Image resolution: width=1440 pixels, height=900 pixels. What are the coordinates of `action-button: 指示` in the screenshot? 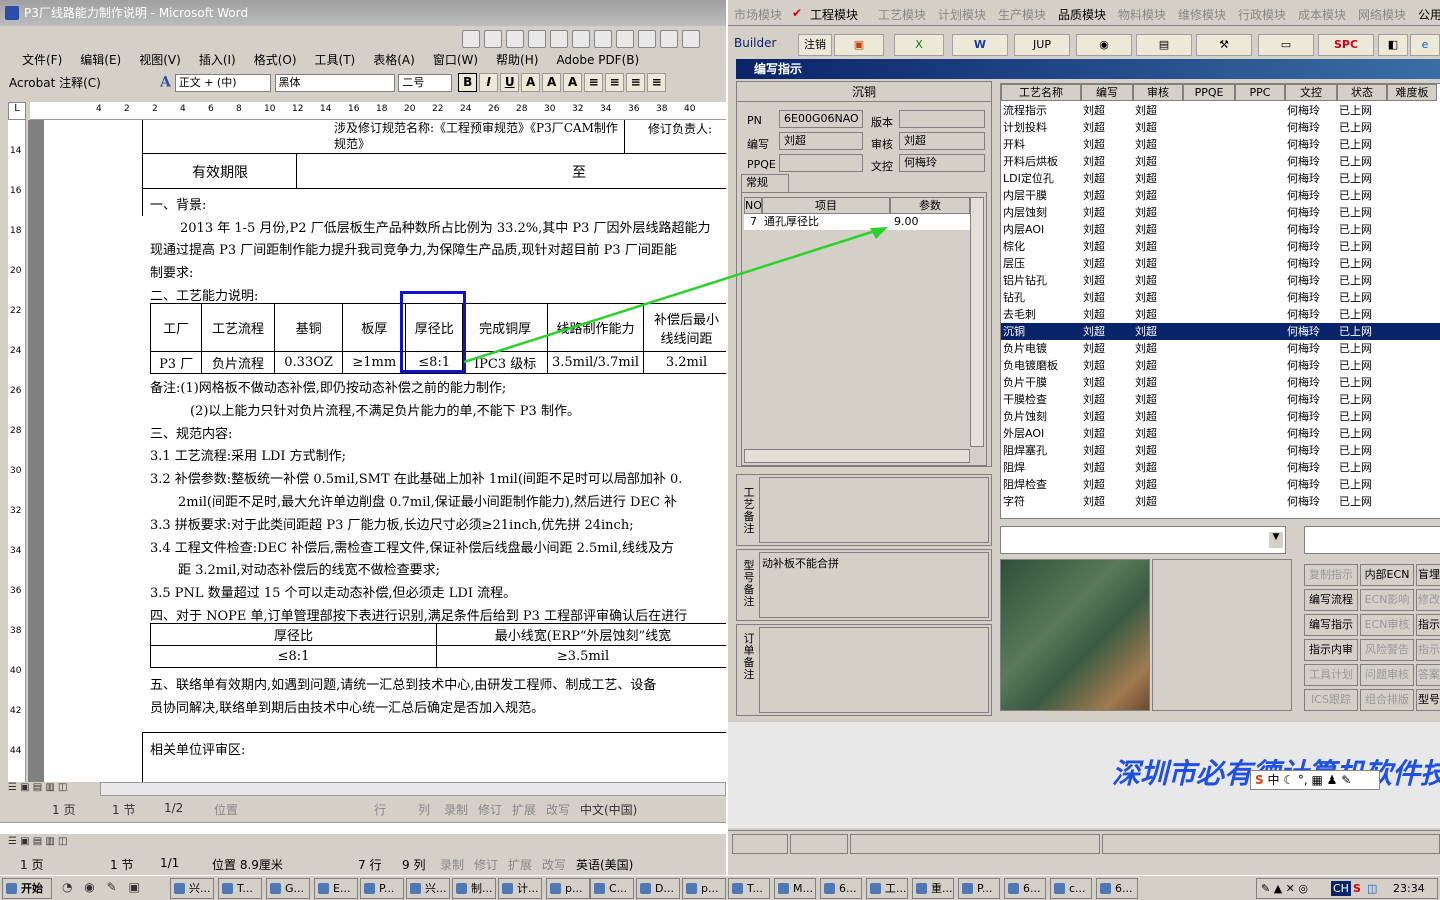 It's located at (1428, 650).